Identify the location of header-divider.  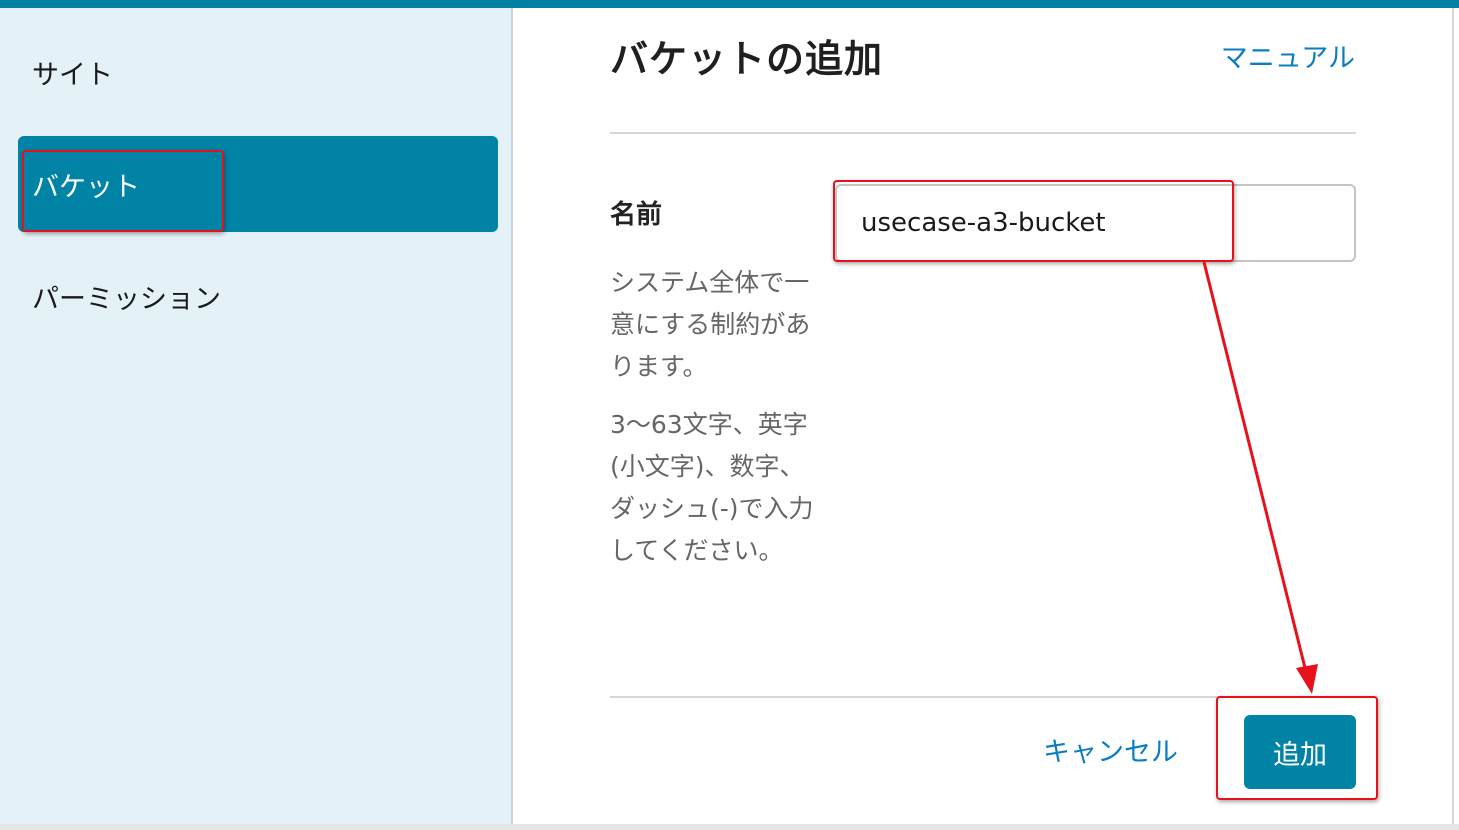
(983, 133).